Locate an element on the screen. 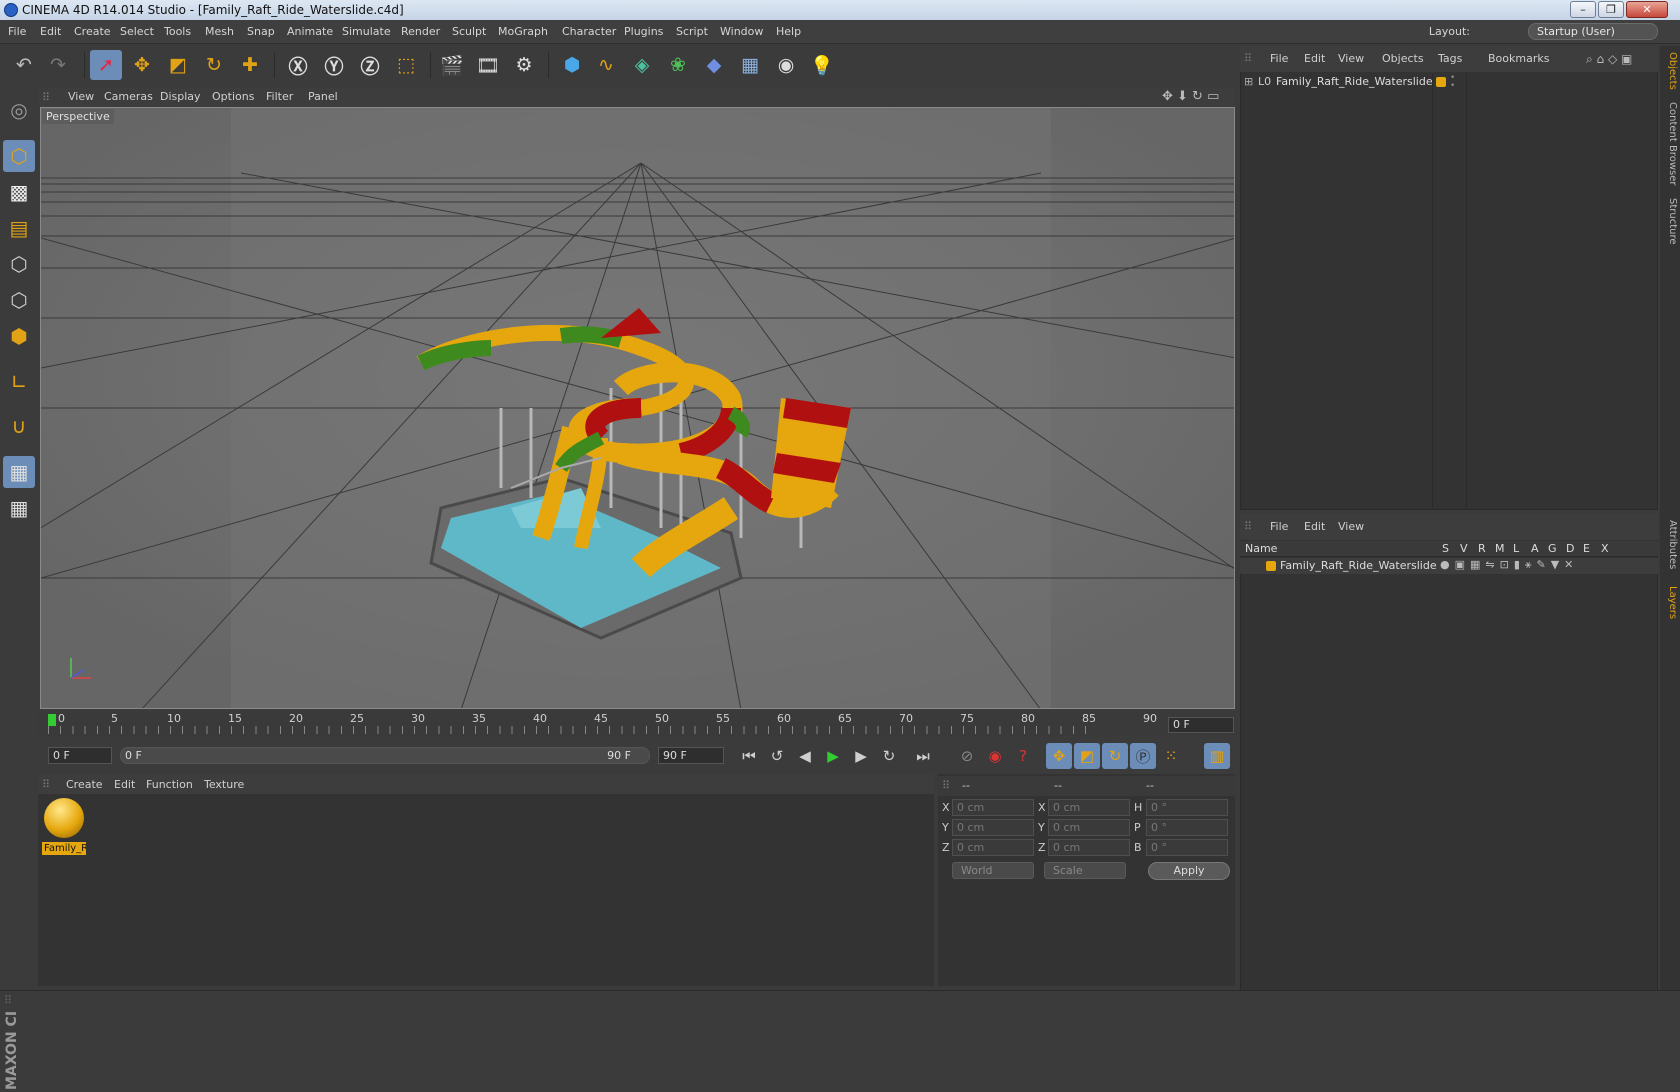  play-icon: ▶ is located at coordinates (833, 756).